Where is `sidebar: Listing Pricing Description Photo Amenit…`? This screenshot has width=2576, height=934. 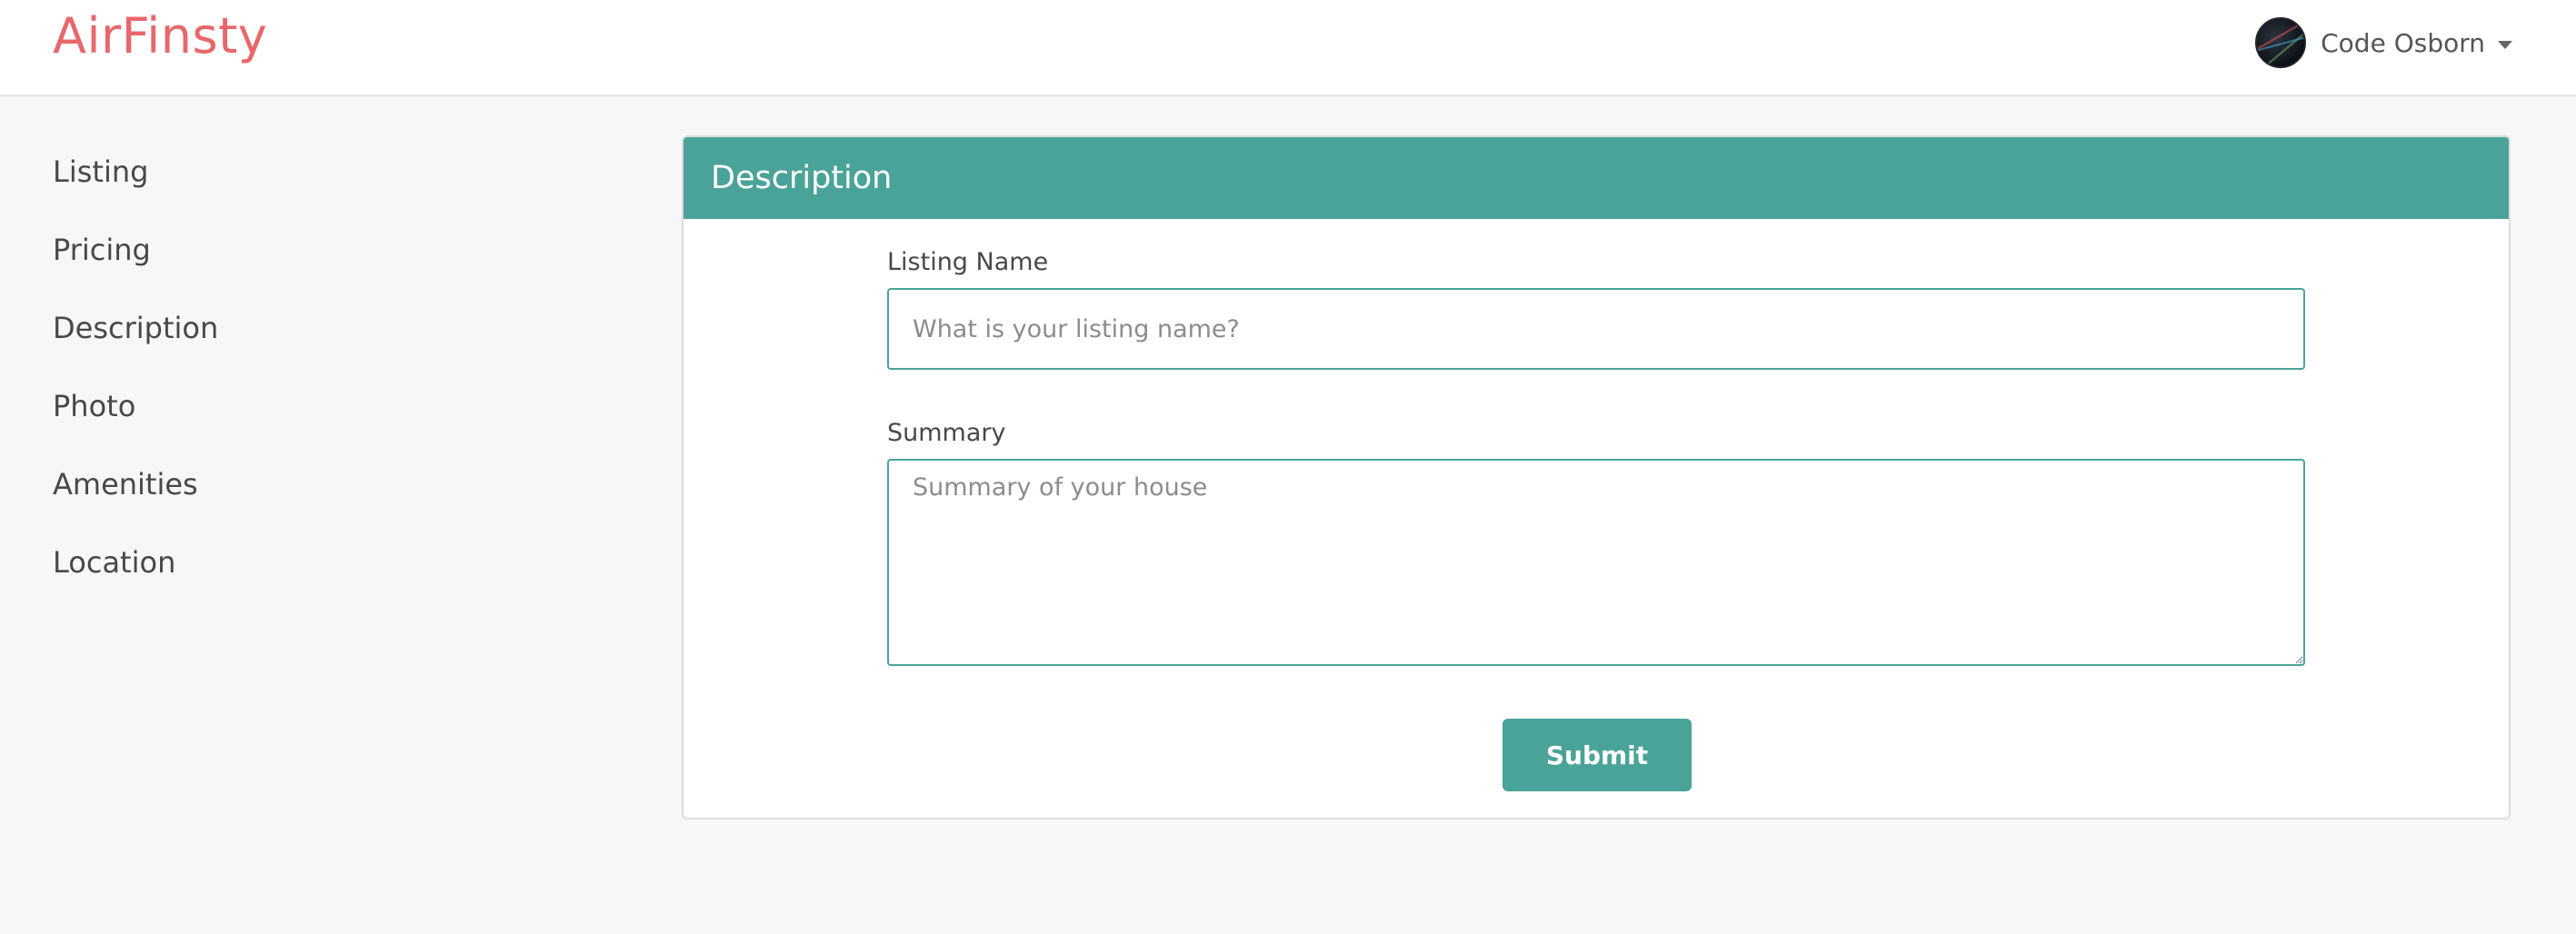 sidebar: Listing Pricing Description Photo Amenit… is located at coordinates (325, 383).